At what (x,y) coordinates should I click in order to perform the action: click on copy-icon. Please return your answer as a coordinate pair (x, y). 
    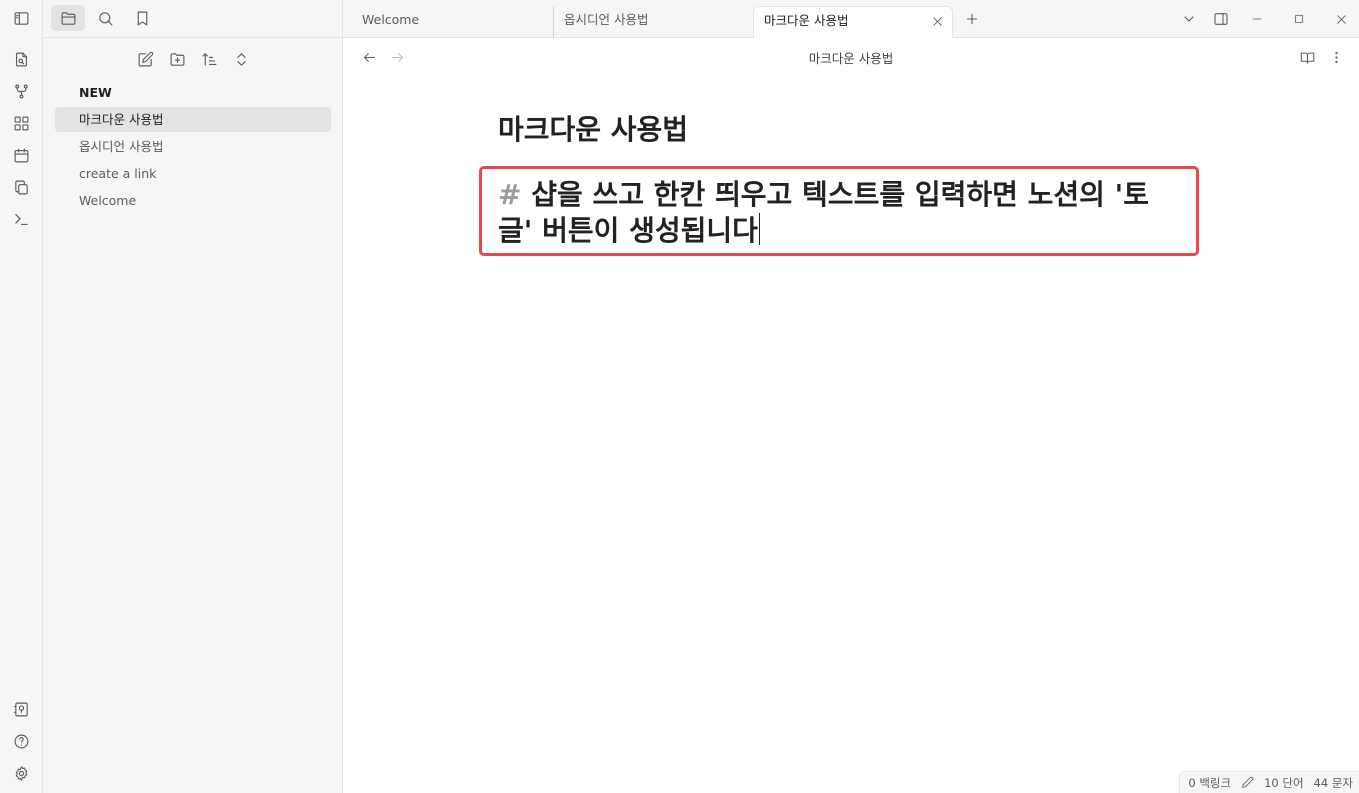
    Looking at the image, I should click on (21, 187).